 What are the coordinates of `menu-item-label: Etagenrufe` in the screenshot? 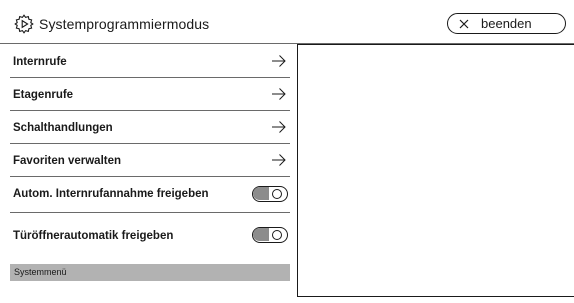 It's located at (43, 95).